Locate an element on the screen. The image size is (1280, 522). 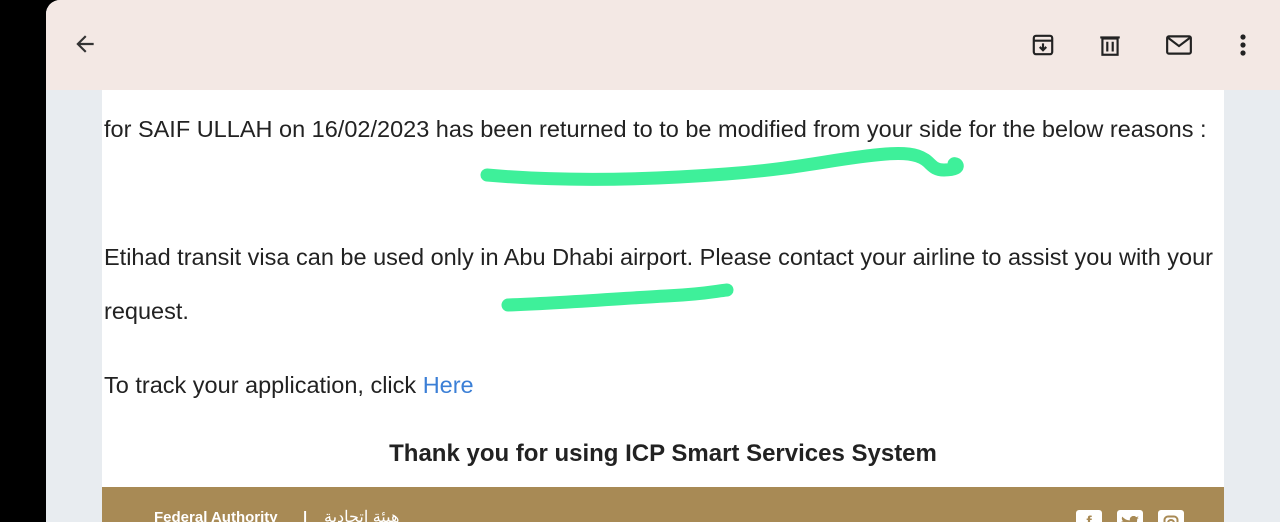
archive-icon is located at coordinates (1043, 45).